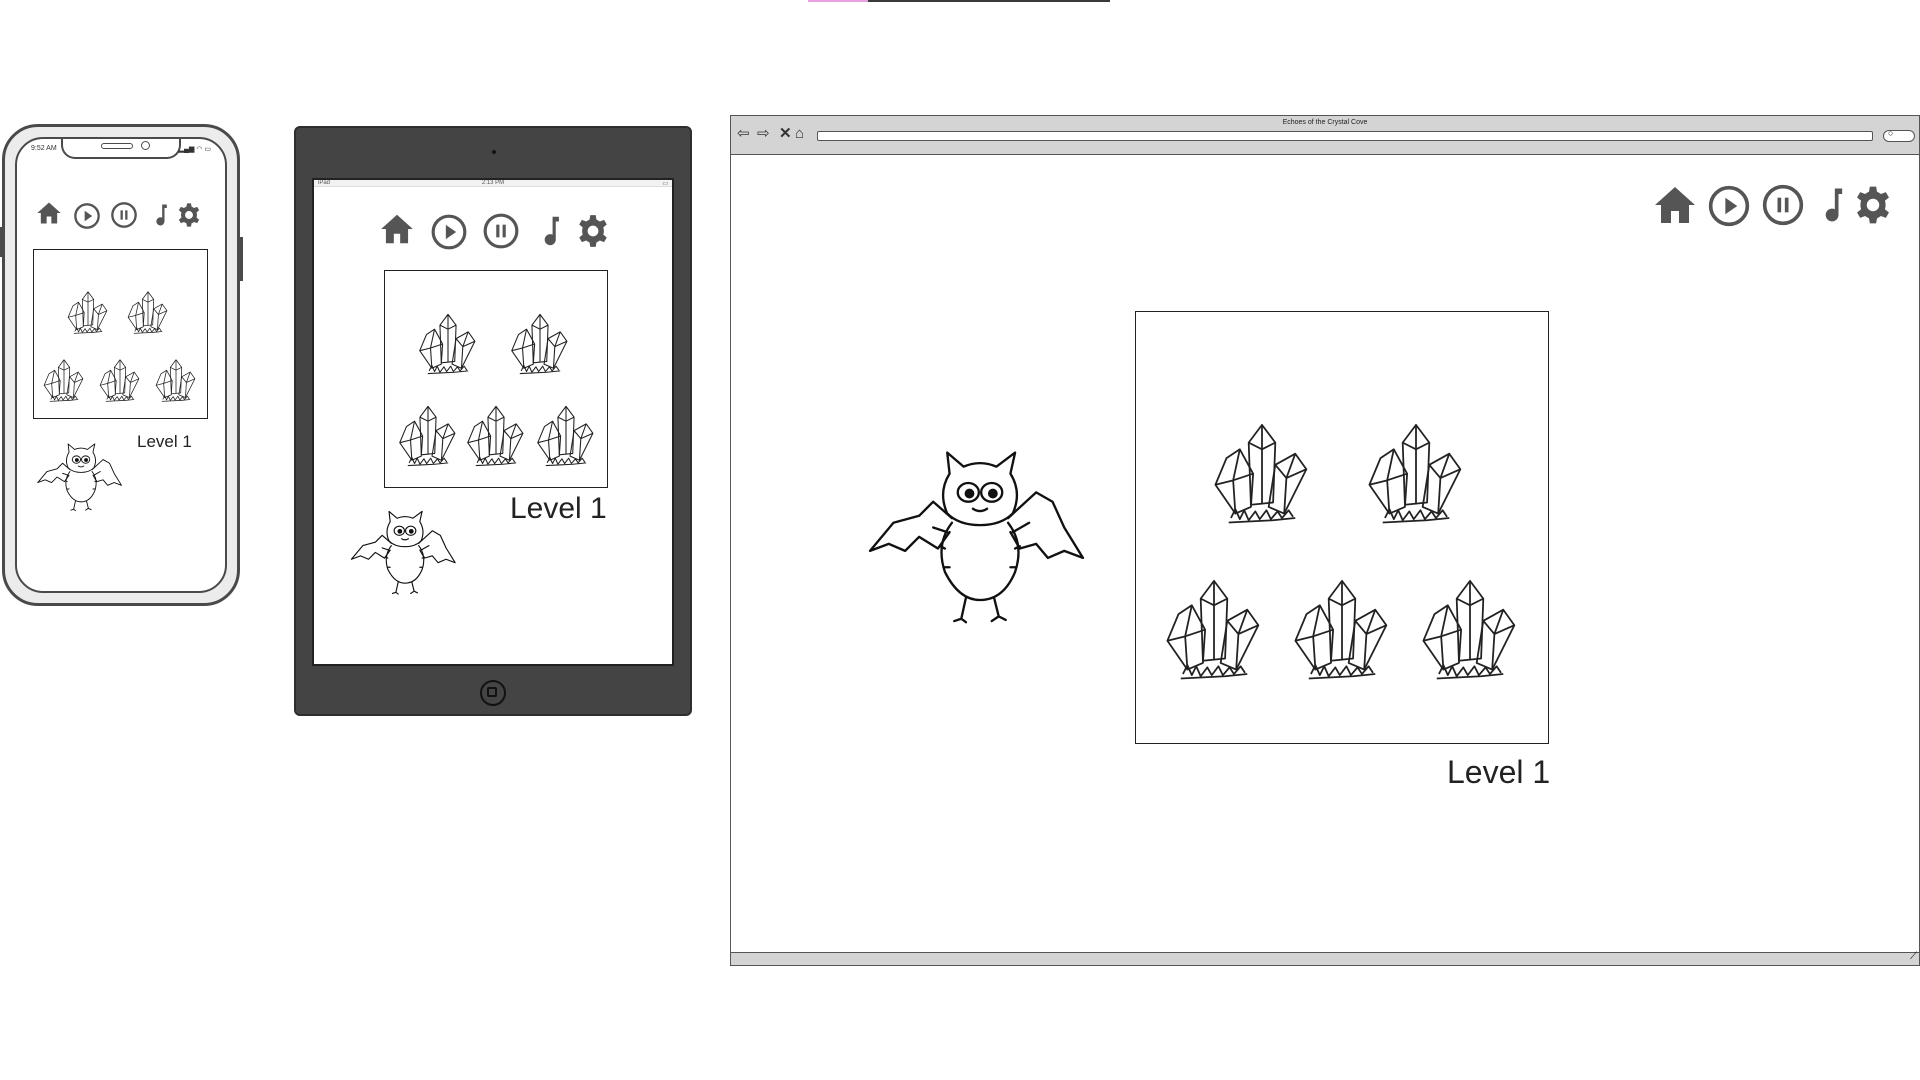  I want to click on phone-notch, so click(121, 149).